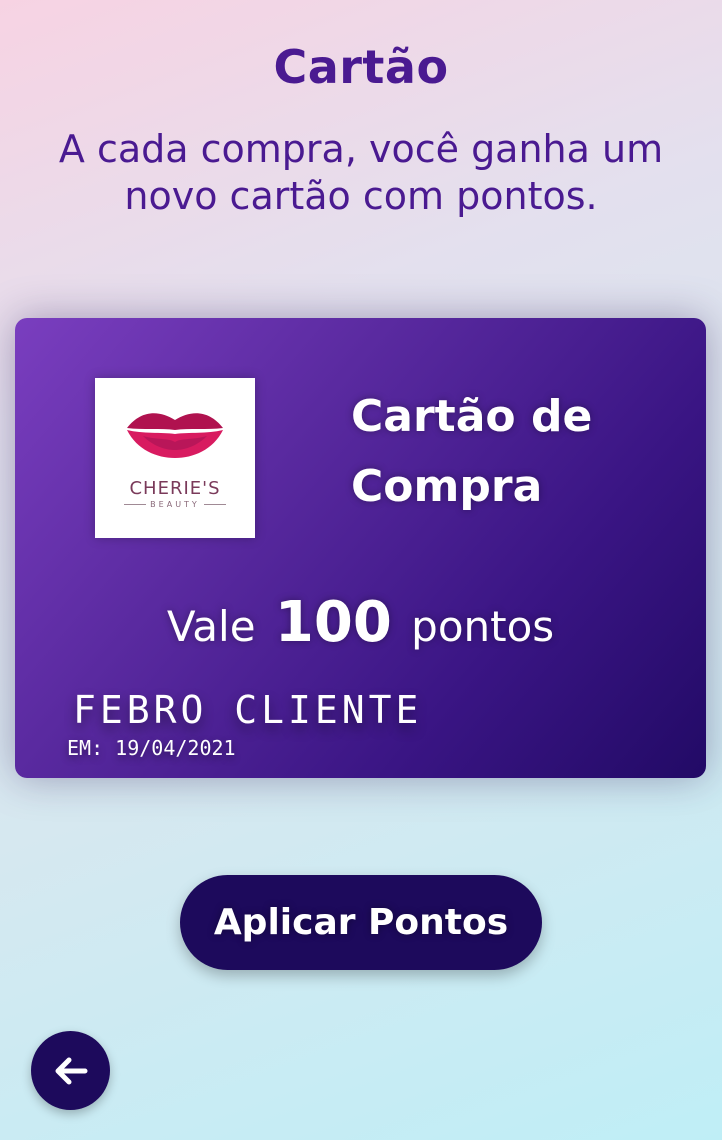 This screenshot has height=1140, width=722. Describe the element at coordinates (333, 622) in the screenshot. I see `value-points: 100` at that location.